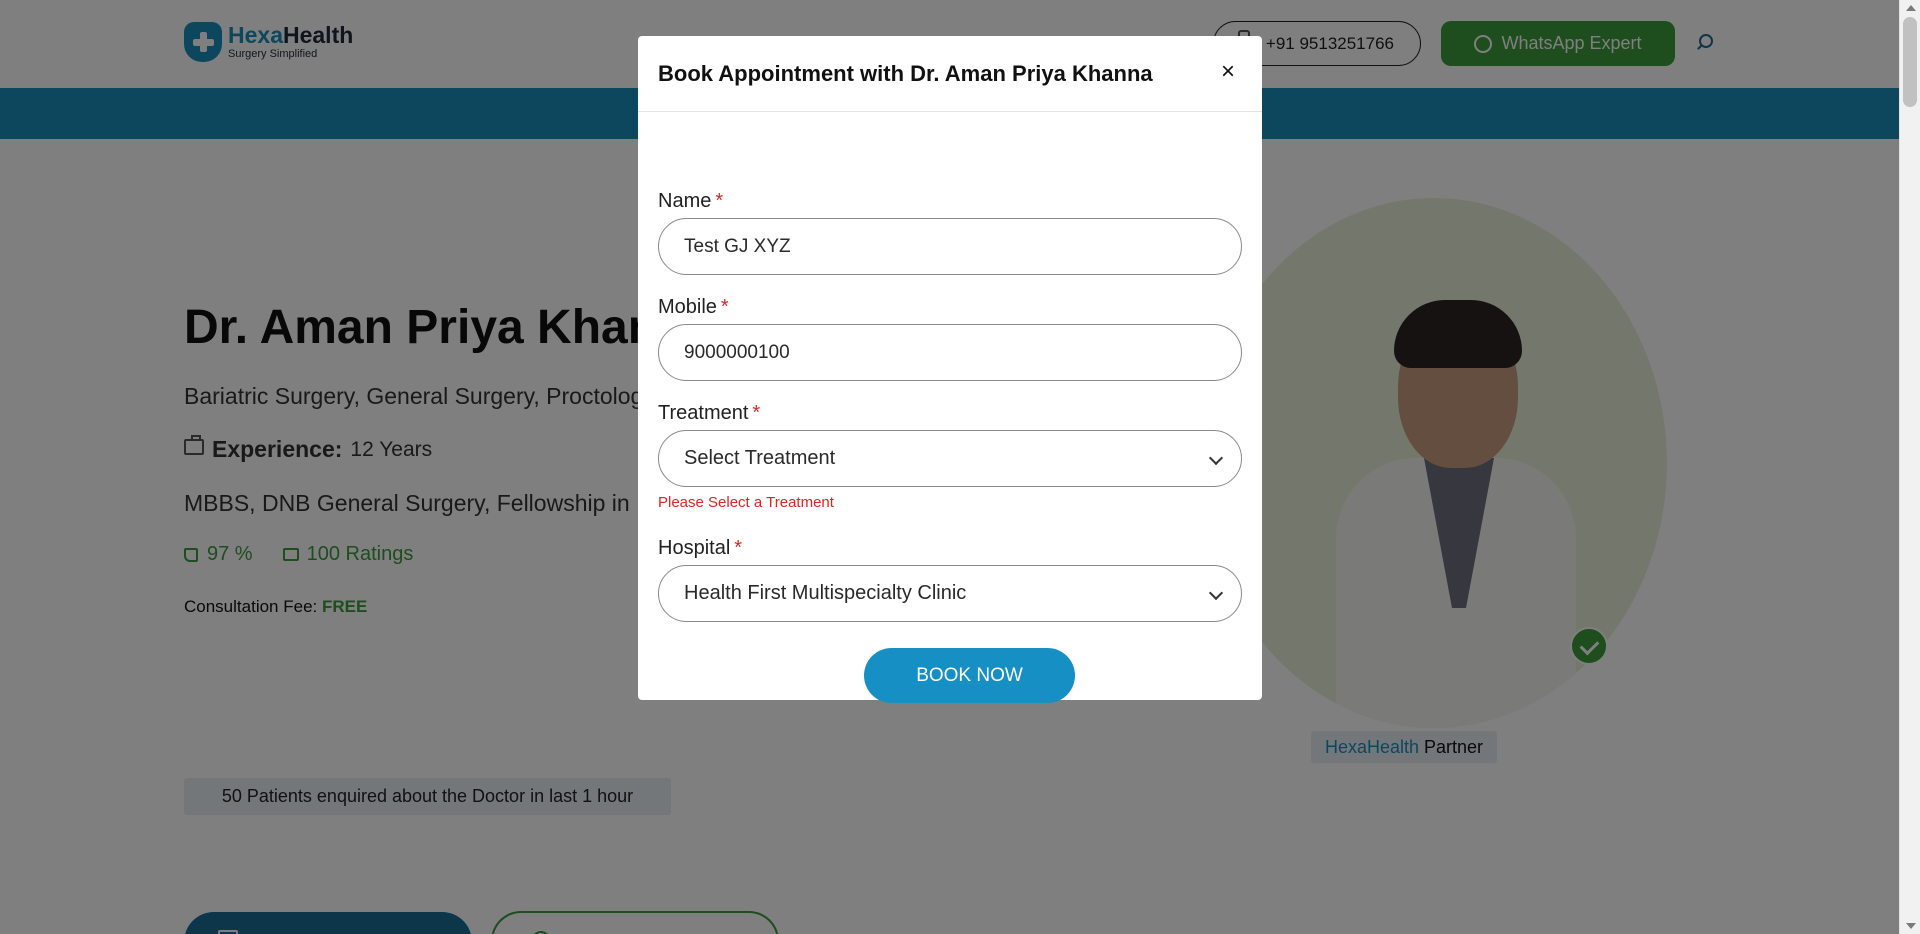 This screenshot has height=934, width=1920. I want to click on book-now-button: BOOK NOW, so click(969, 675).